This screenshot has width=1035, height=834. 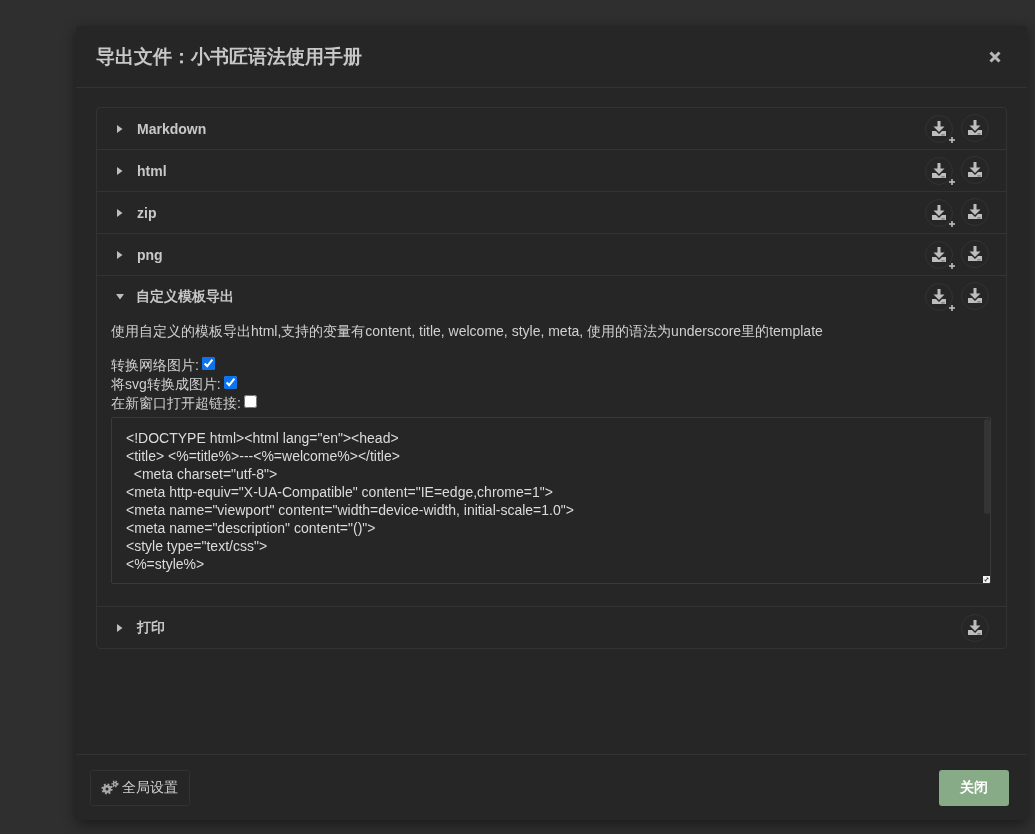 I want to click on dialog-title: 导出文件：小书匠语法使用手册, so click(x=229, y=56).